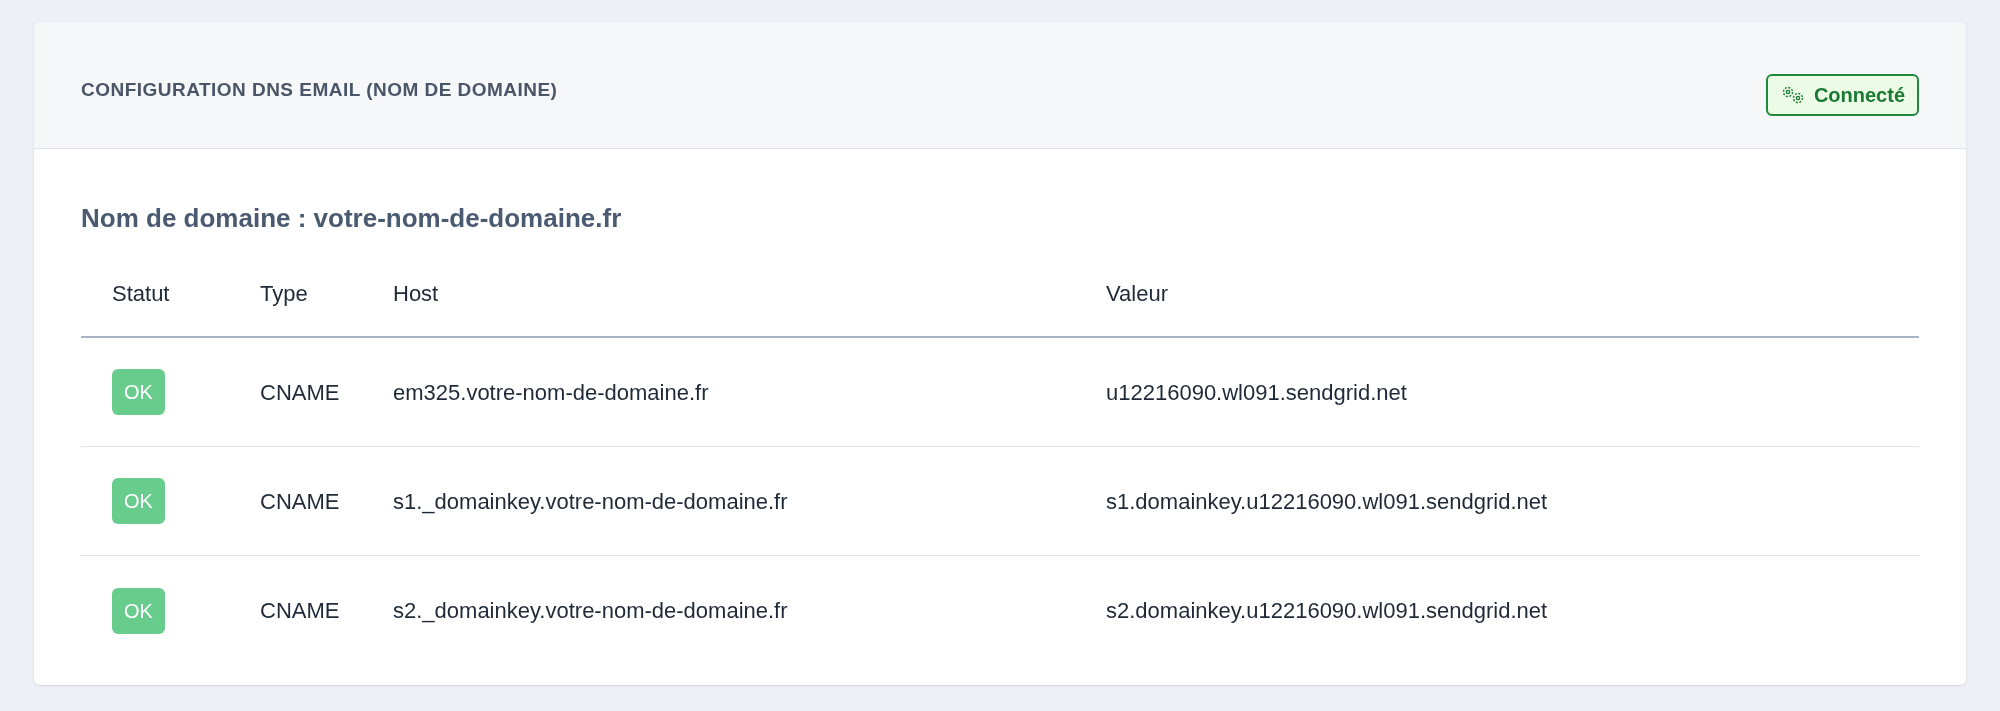  I want to click on table-cell-text: s1.domainkey.u12216090.wl091.sendgrid.net, so click(1327, 501).